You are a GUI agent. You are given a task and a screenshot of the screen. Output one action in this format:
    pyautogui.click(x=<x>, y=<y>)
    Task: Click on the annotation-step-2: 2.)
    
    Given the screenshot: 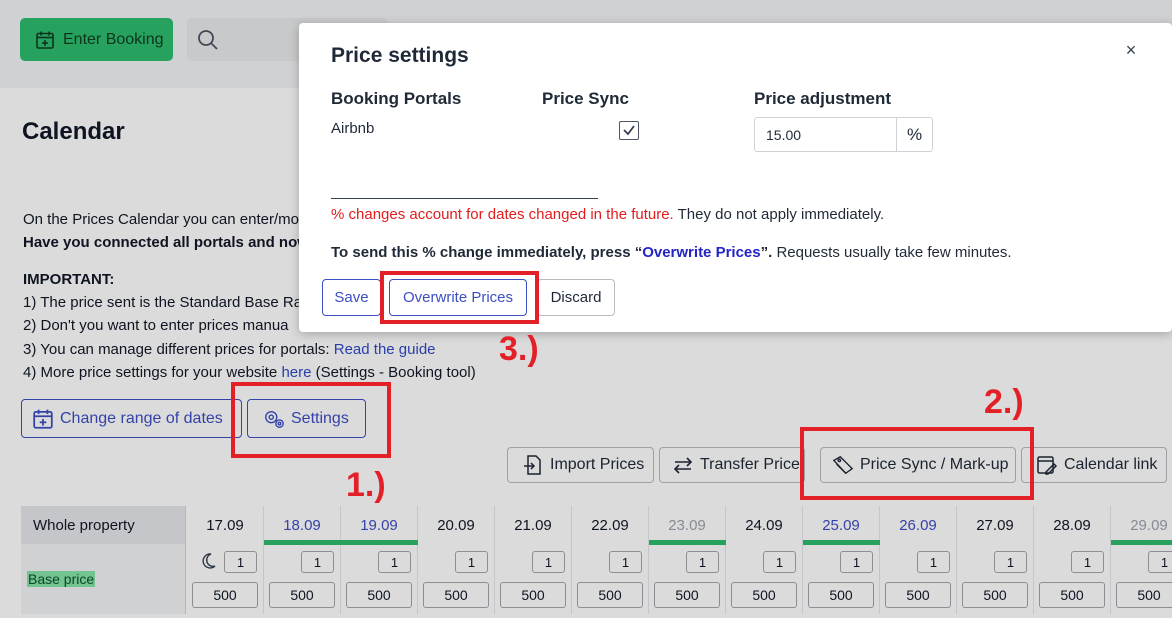 What is the action you would take?
    pyautogui.click(x=1004, y=402)
    